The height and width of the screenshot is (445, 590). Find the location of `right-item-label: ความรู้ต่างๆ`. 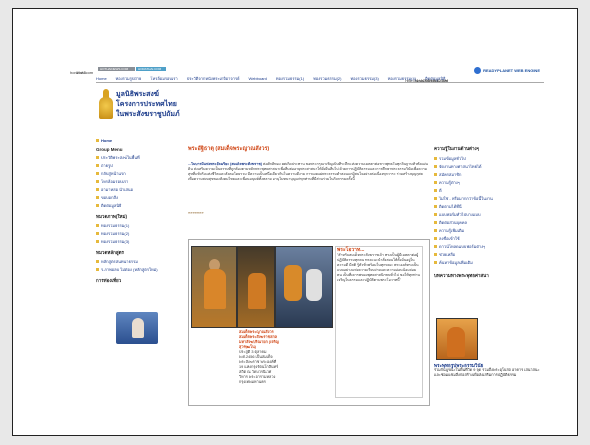

right-item-label: ความรู้ต่างๆ is located at coordinates (449, 182).